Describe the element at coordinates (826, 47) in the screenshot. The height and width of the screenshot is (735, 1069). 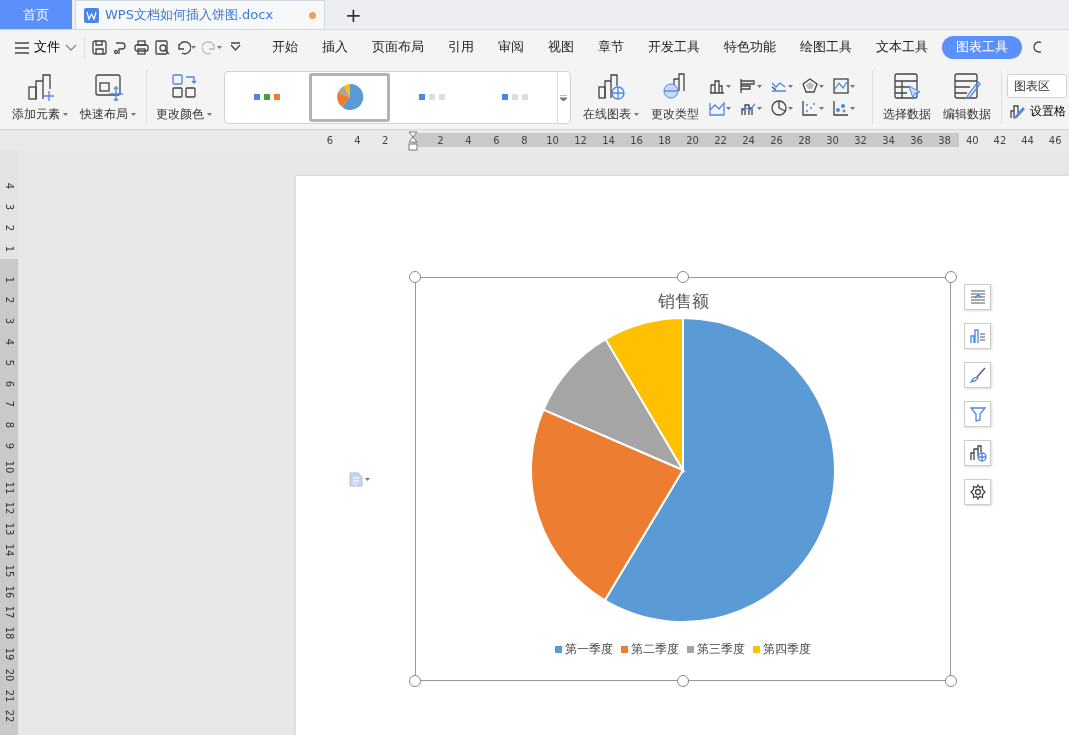
I see `ribbon-tab: 绘图工具` at that location.